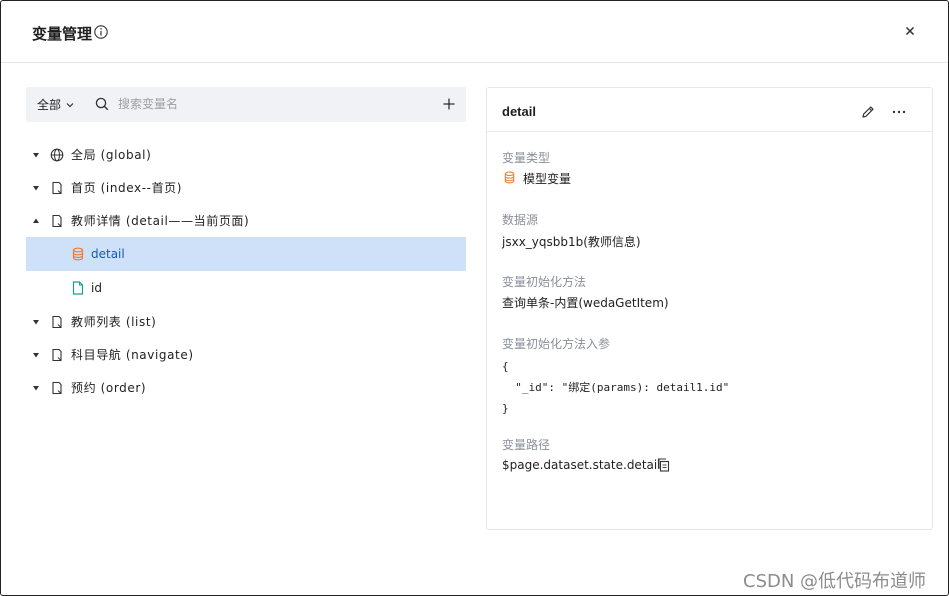 Image resolution: width=949 pixels, height=596 pixels. I want to click on tree-node-detail-variable: detail, so click(246, 254).